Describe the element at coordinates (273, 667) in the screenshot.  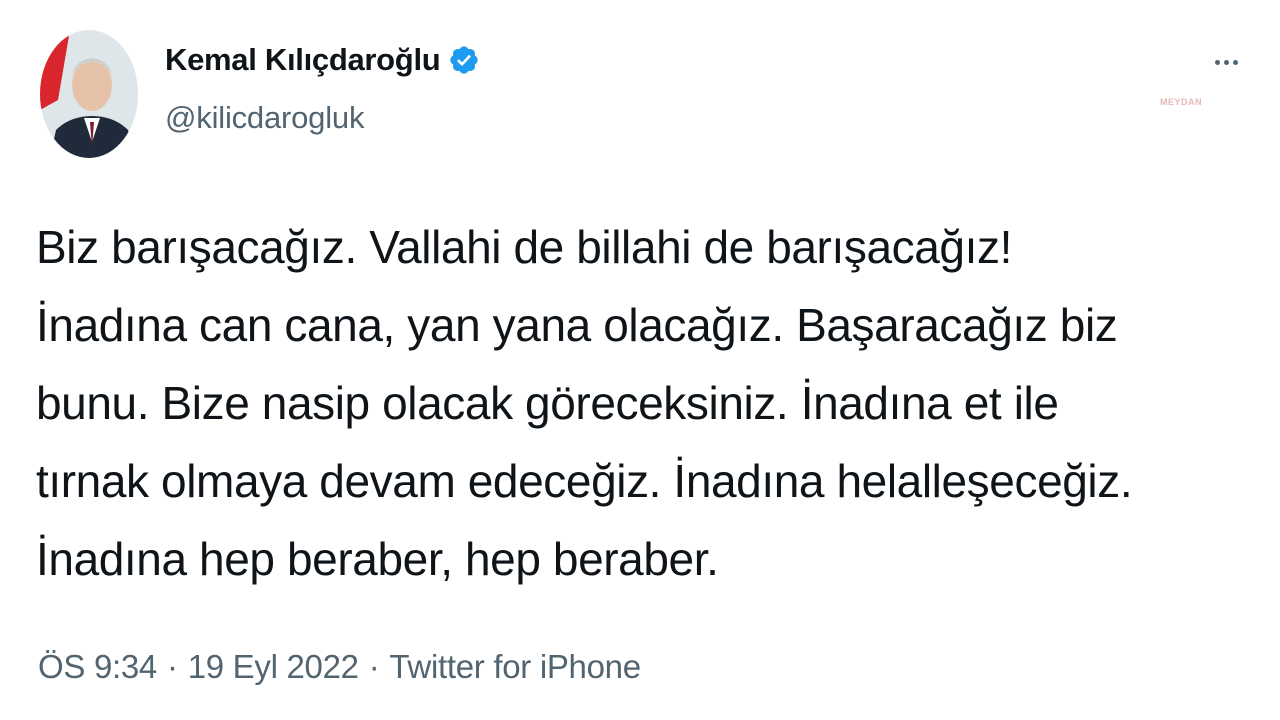
I see `tweet-date: 19 Eyl 2022` at that location.